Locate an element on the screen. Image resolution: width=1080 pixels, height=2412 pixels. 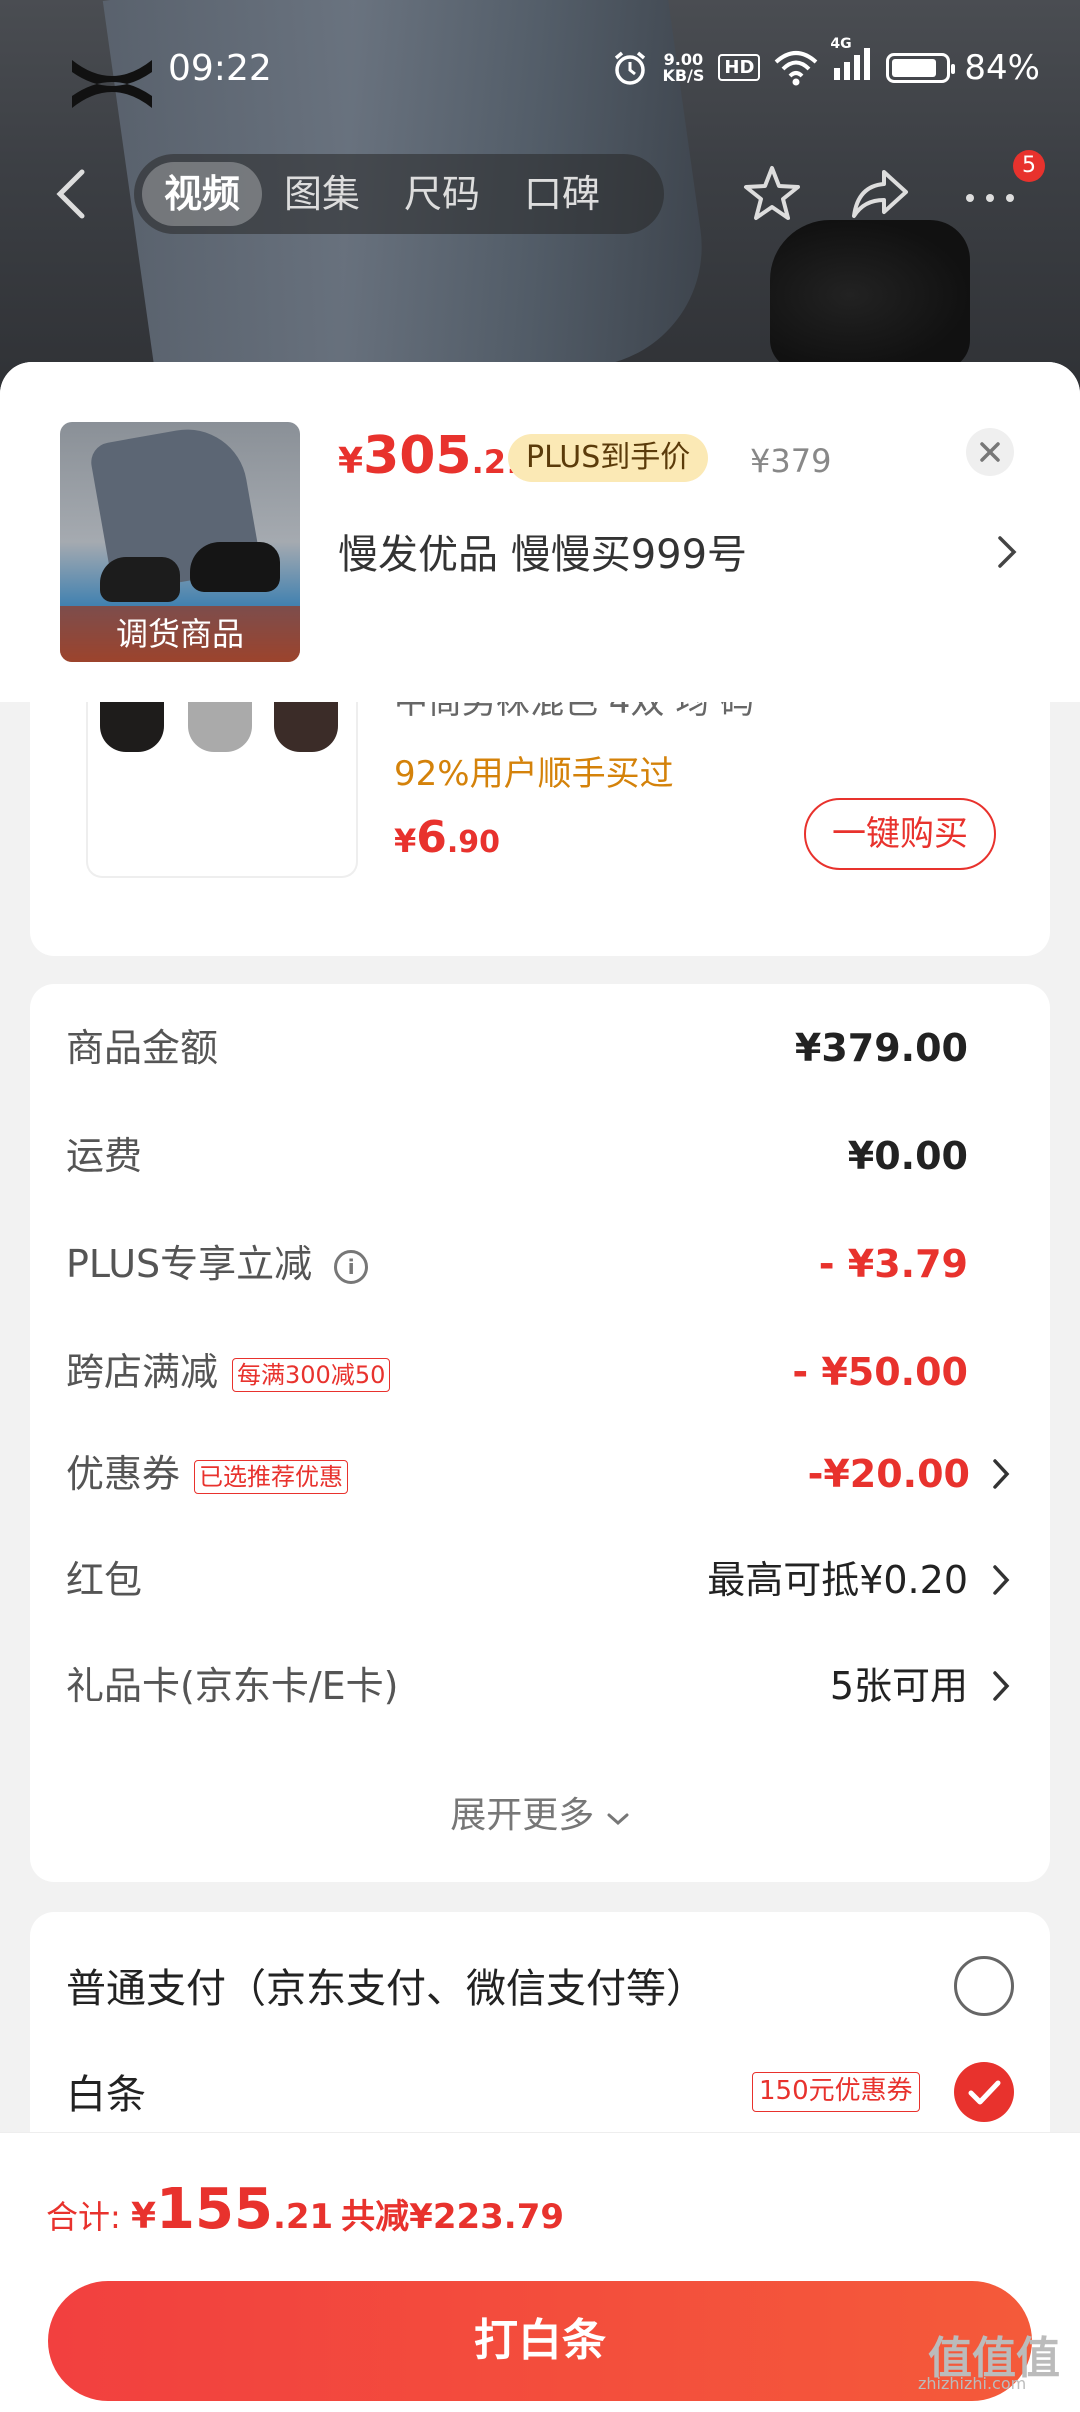
summary-value: - ¥3.79 is located at coordinates (893, 1264).